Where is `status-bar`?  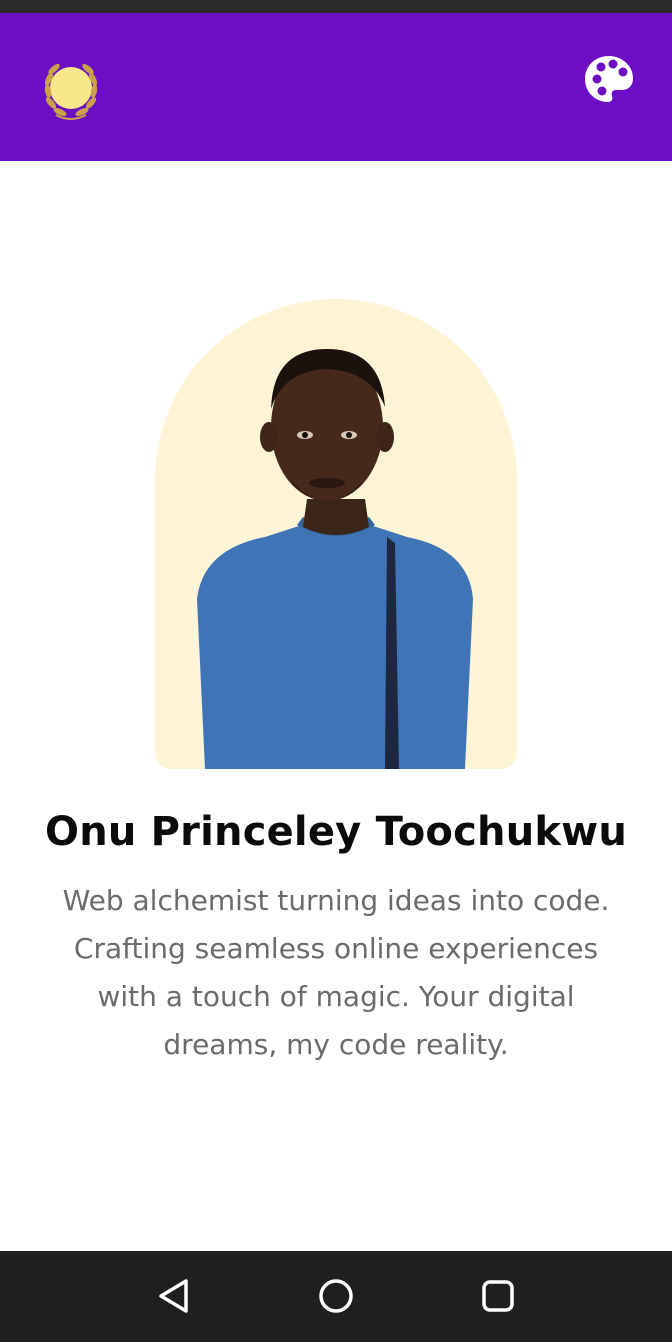
status-bar is located at coordinates (336, 6).